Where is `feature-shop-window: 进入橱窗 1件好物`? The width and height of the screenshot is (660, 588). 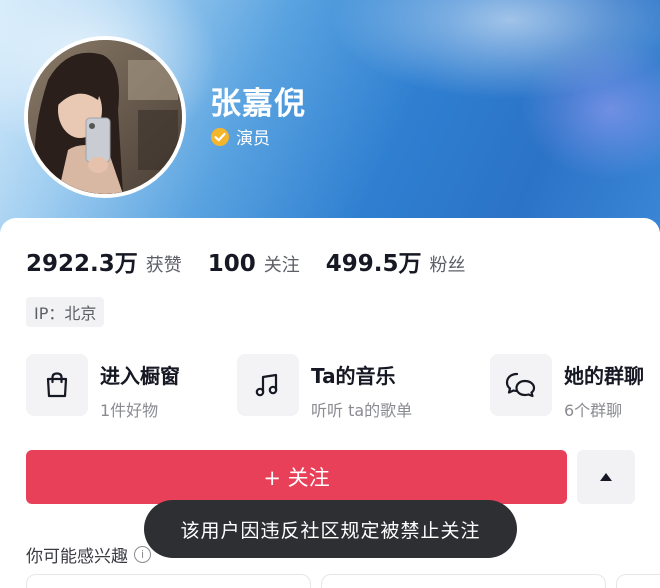 feature-shop-window: 进入橱窗 1件好物 is located at coordinates (103, 387).